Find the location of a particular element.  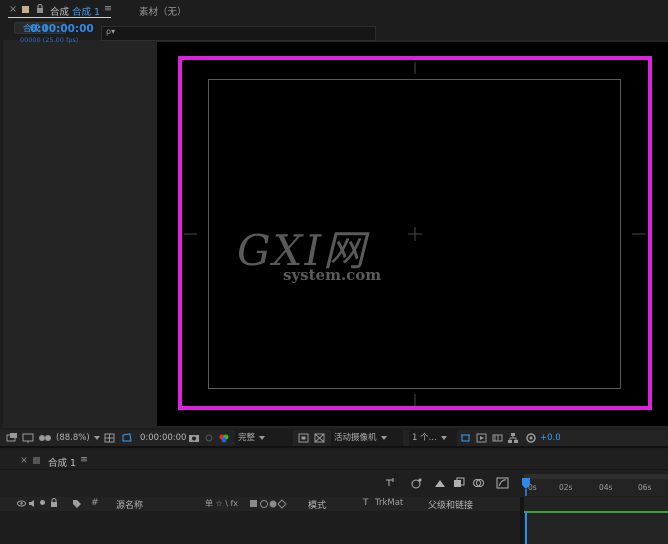

track-header-area is located at coordinates (596, 504).